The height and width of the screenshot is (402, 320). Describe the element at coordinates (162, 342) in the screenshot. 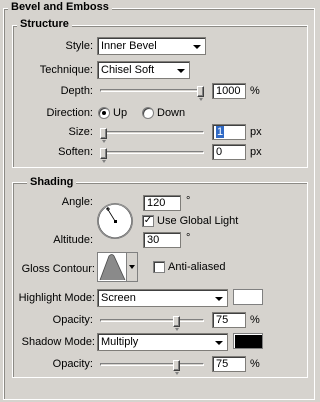

I see `shadow-mode-dropdown: Multiply` at that location.